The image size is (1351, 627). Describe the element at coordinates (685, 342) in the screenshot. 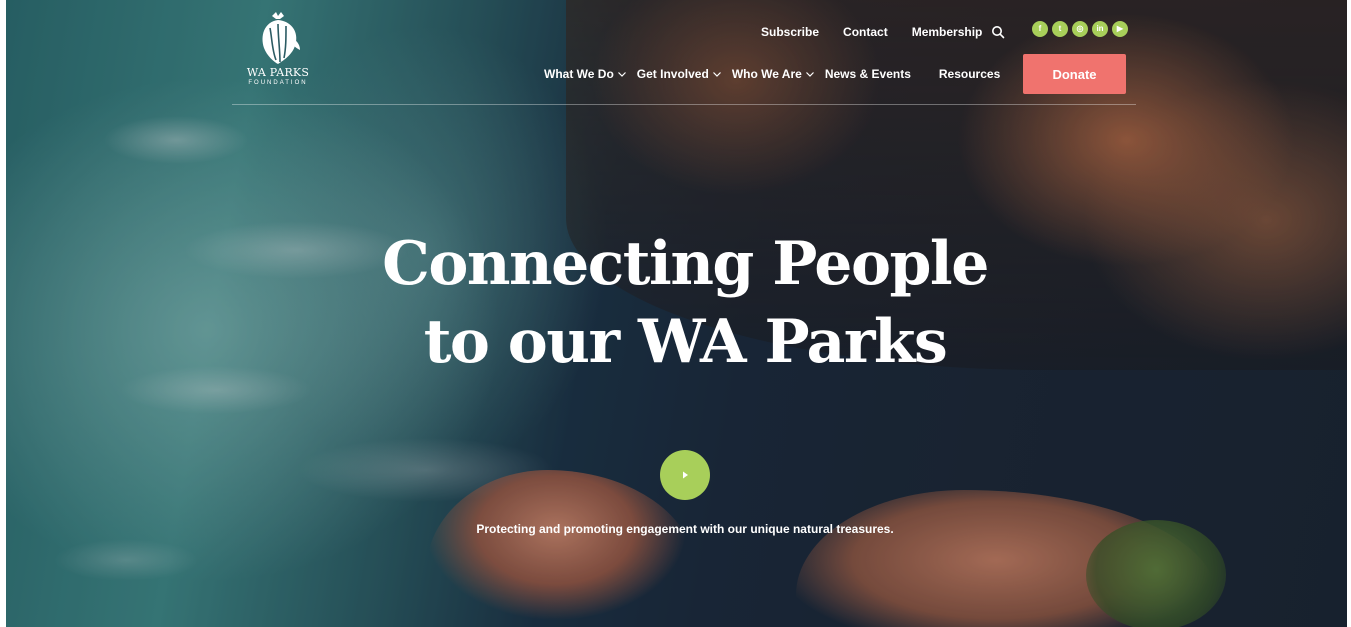

I see `hero-headline-line-2: to our WA Parks` at that location.